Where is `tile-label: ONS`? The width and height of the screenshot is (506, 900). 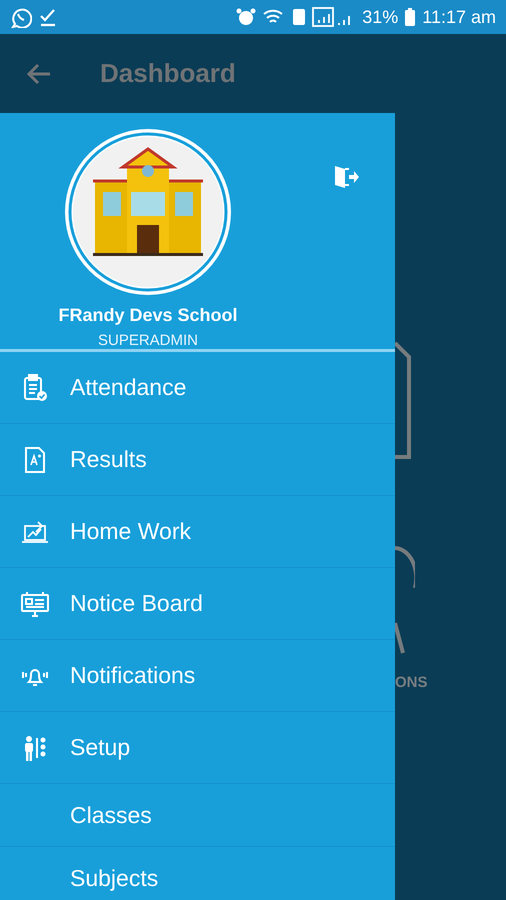
tile-label: ONS is located at coordinates (411, 682).